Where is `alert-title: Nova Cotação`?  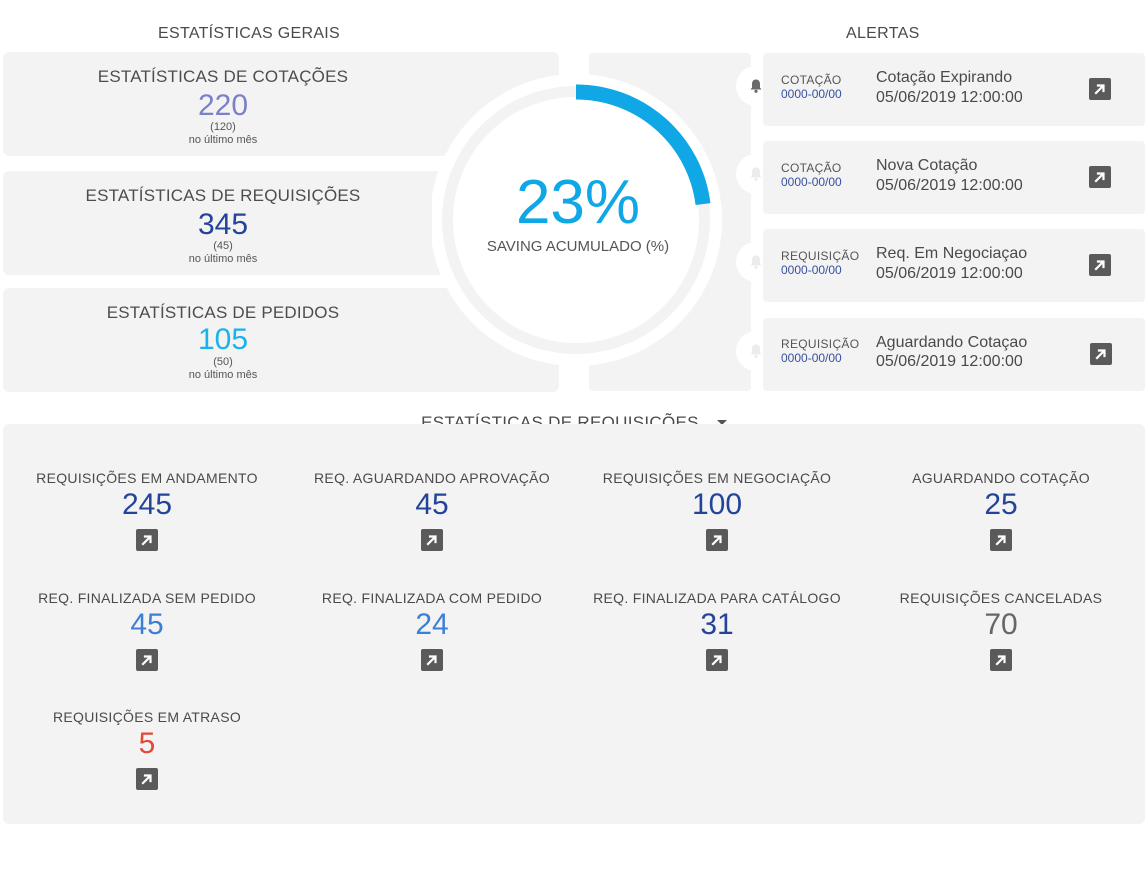
alert-title: Nova Cotação is located at coordinates (927, 165).